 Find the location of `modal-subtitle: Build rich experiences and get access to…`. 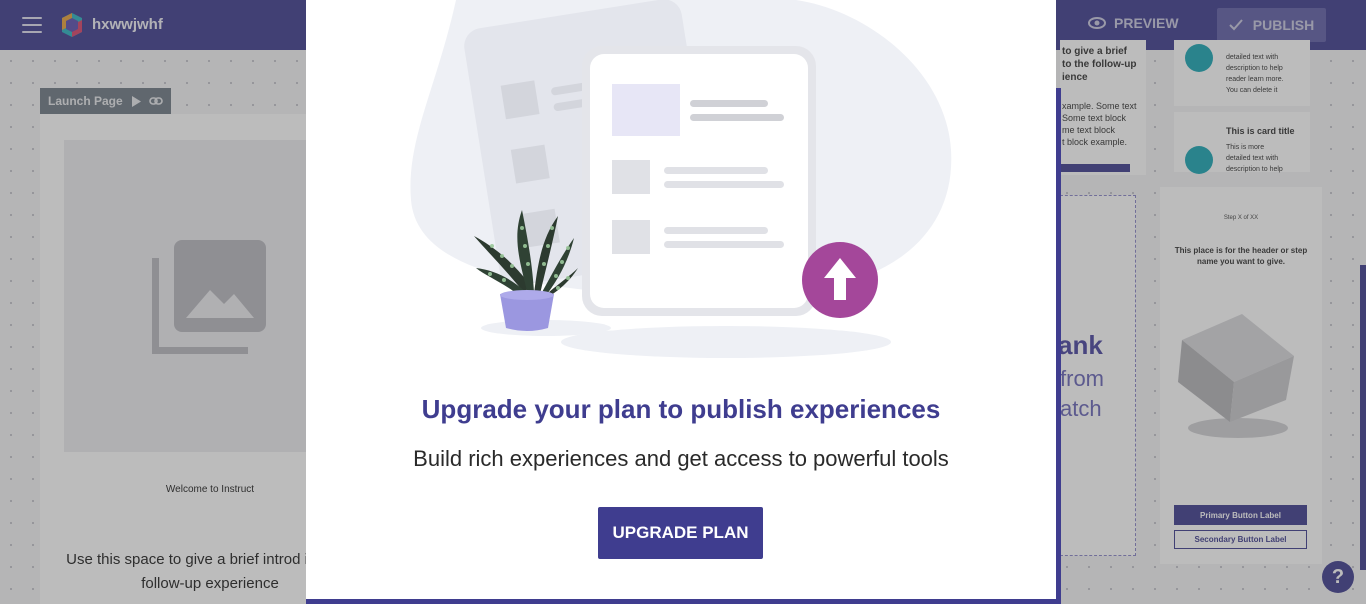

modal-subtitle: Build rich experiences and get access to… is located at coordinates (681, 458).